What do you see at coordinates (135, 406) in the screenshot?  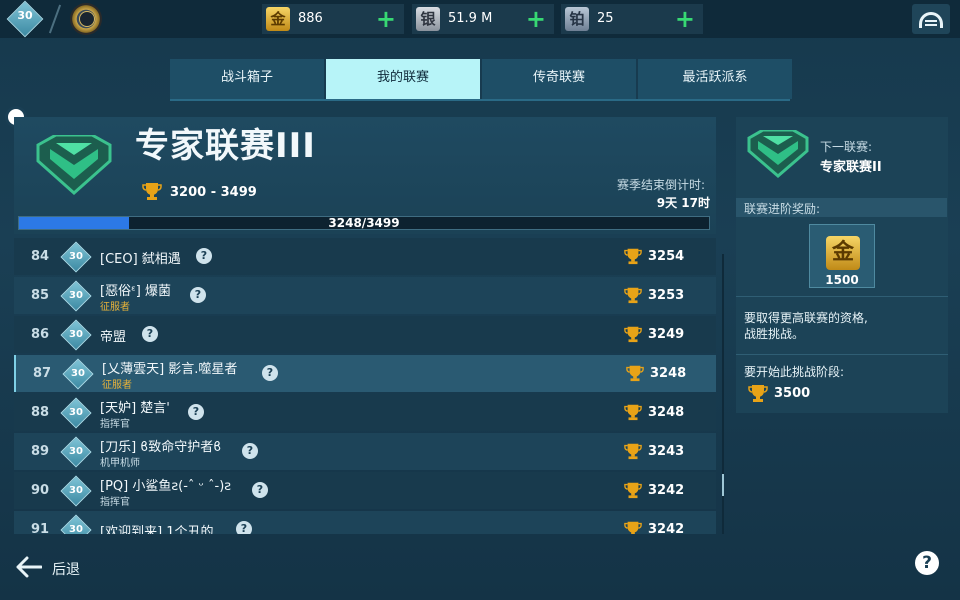 I see `player-name: [天妒] 楚言'` at bounding box center [135, 406].